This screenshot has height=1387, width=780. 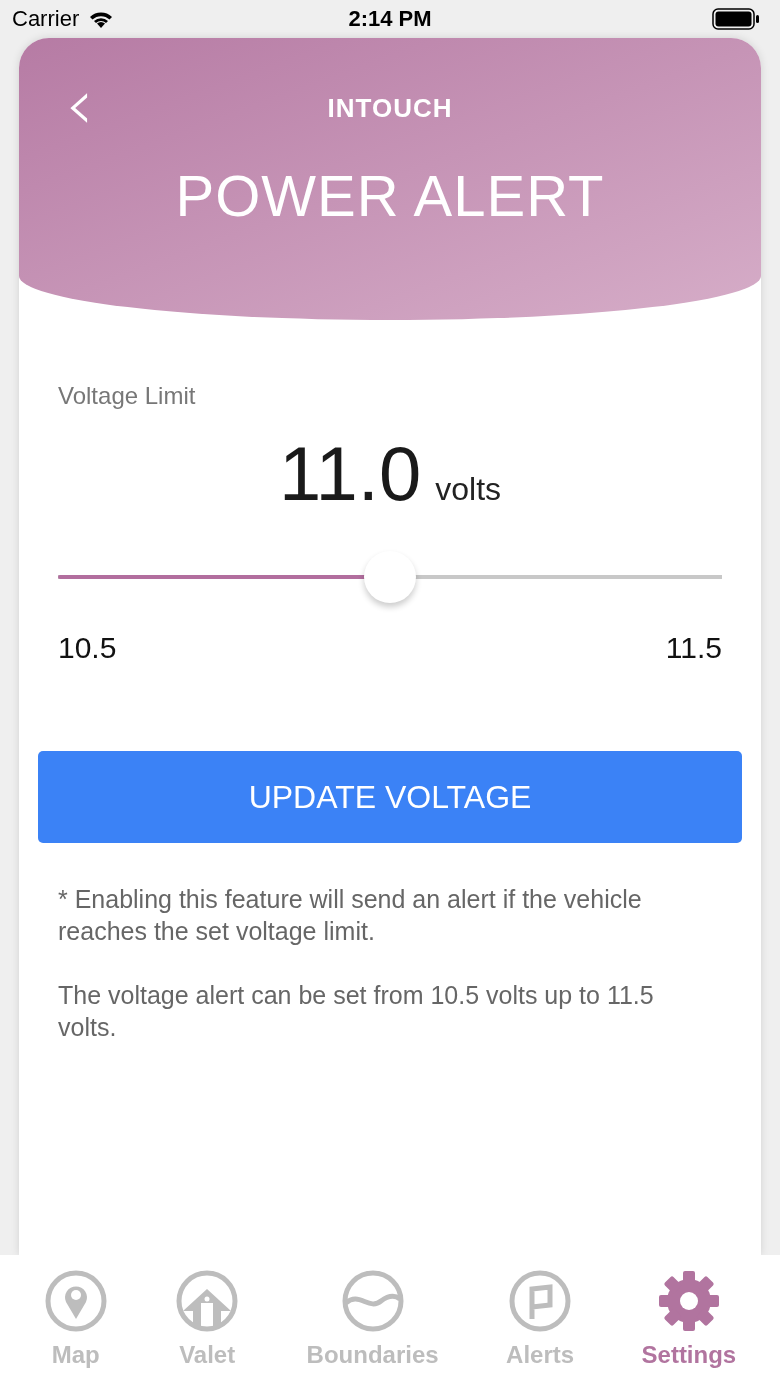 I want to click on max-label: 11.5, so click(x=693, y=648).